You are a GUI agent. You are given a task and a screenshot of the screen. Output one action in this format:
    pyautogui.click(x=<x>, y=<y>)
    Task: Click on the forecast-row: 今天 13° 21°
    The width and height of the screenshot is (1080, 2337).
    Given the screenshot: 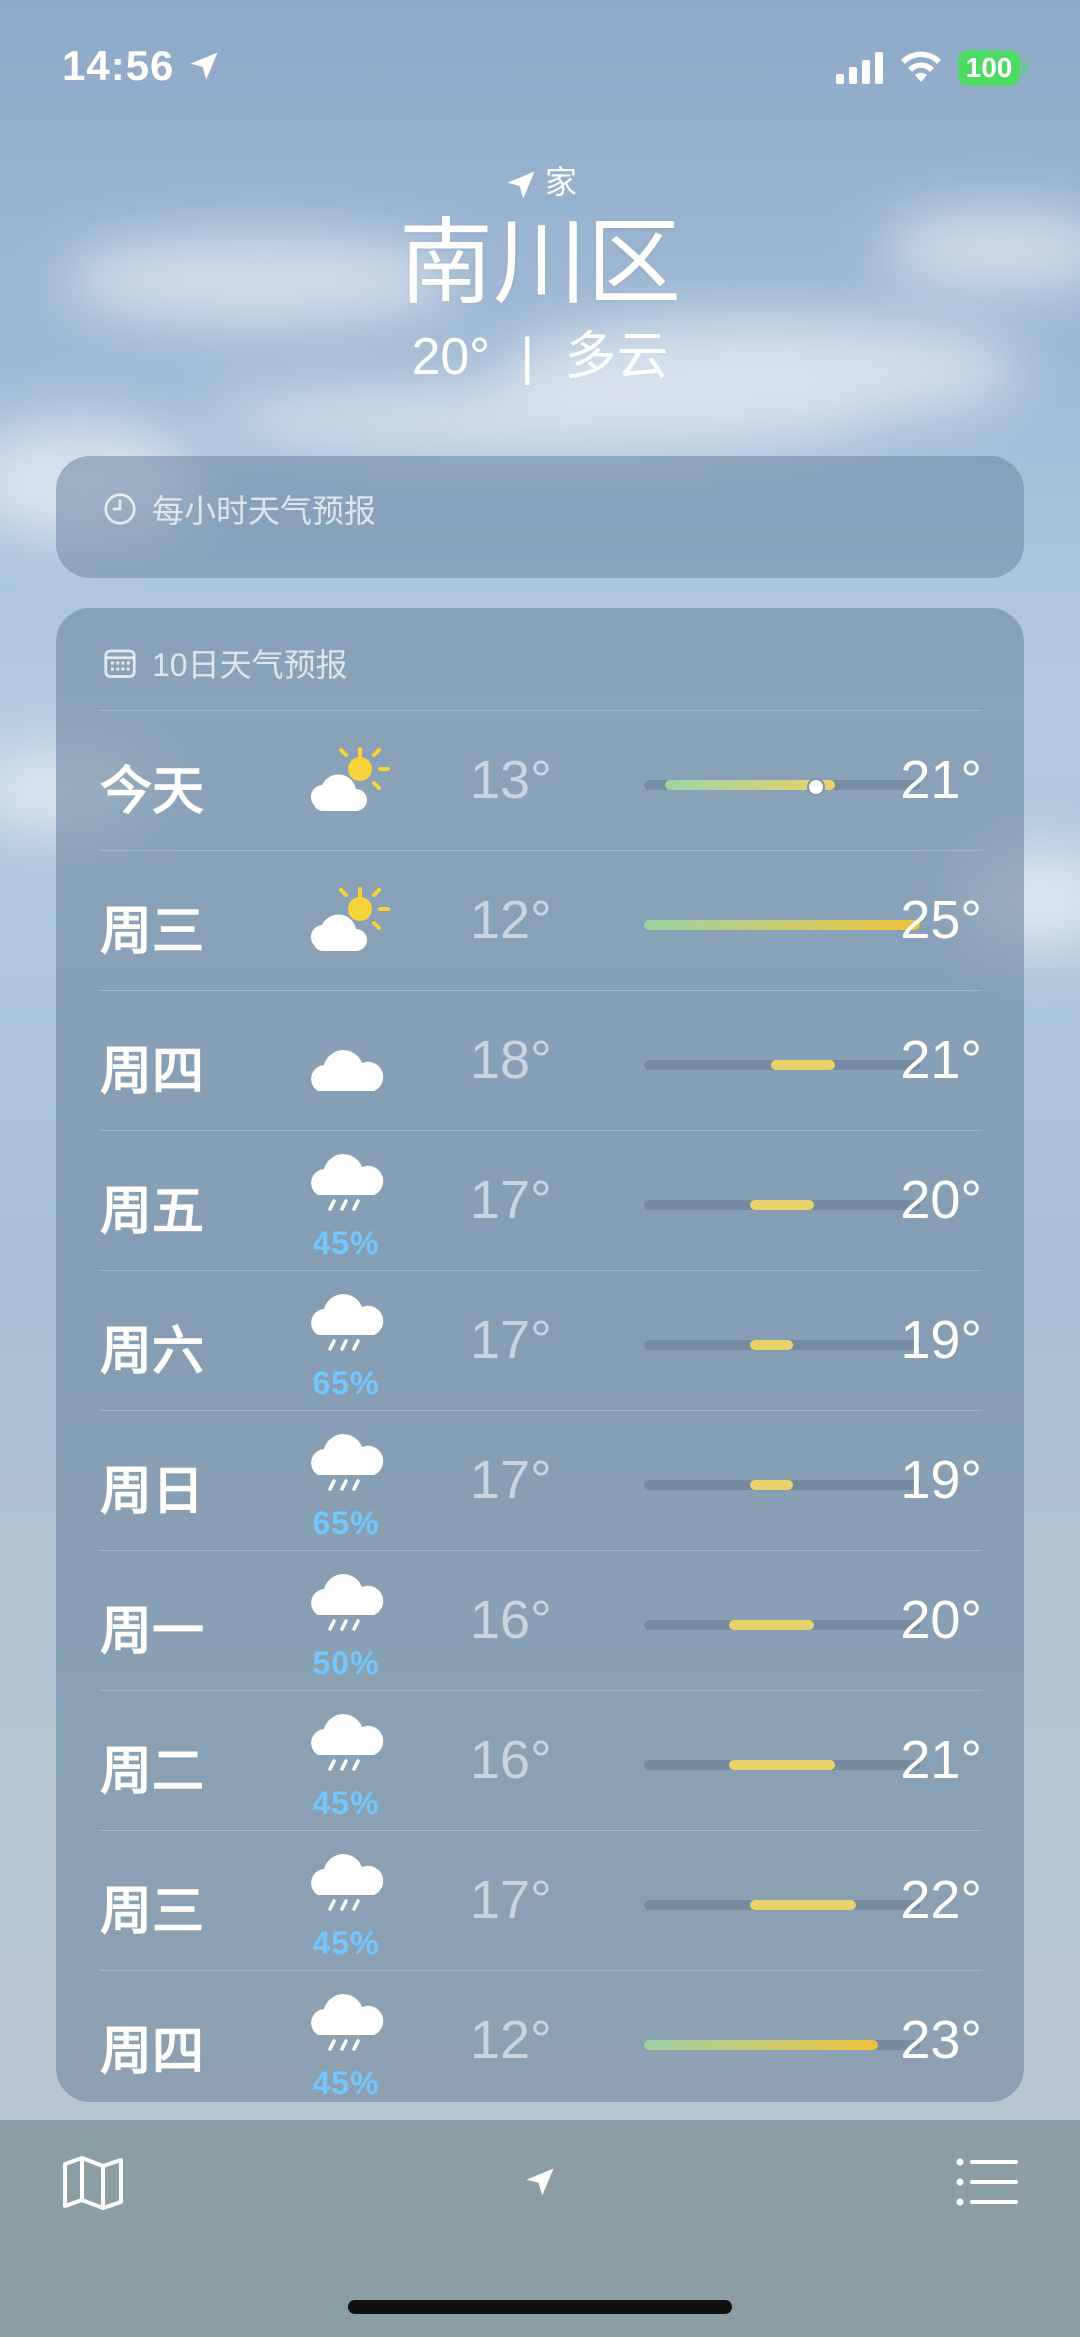 What is the action you would take?
    pyautogui.click(x=541, y=780)
    